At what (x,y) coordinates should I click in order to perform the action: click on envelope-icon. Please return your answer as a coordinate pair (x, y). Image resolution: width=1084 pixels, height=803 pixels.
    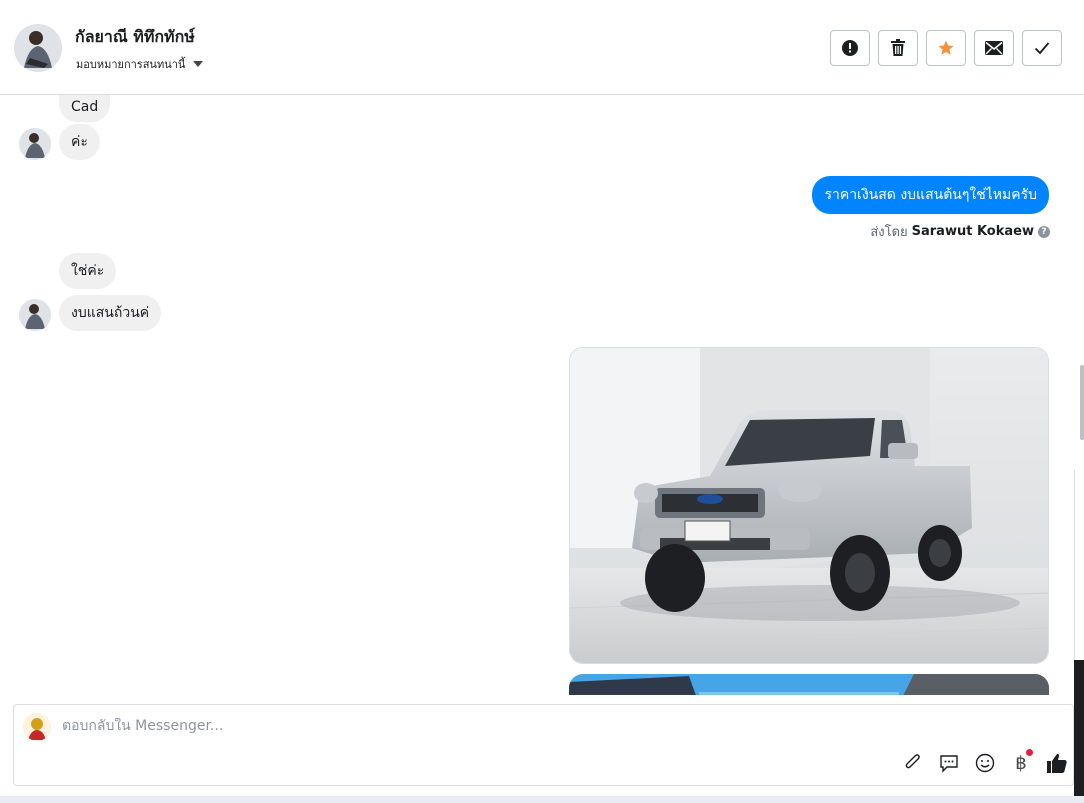
    Looking at the image, I should click on (994, 48).